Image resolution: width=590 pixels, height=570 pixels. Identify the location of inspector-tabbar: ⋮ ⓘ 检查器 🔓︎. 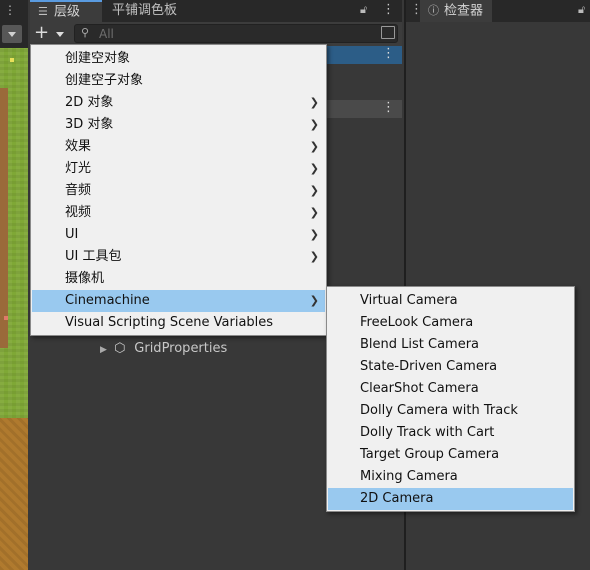
(498, 11).